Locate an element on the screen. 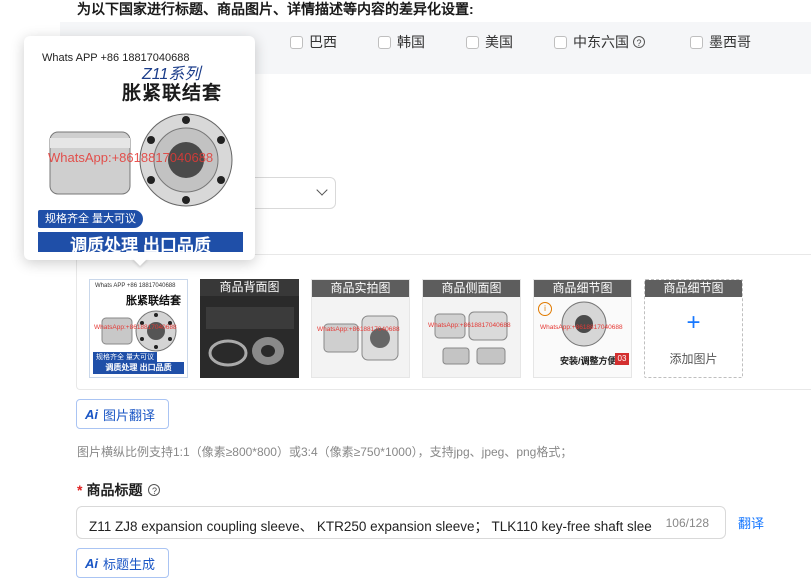 The height and width of the screenshot is (579, 811). chevron-down-icon is located at coordinates (322, 190).